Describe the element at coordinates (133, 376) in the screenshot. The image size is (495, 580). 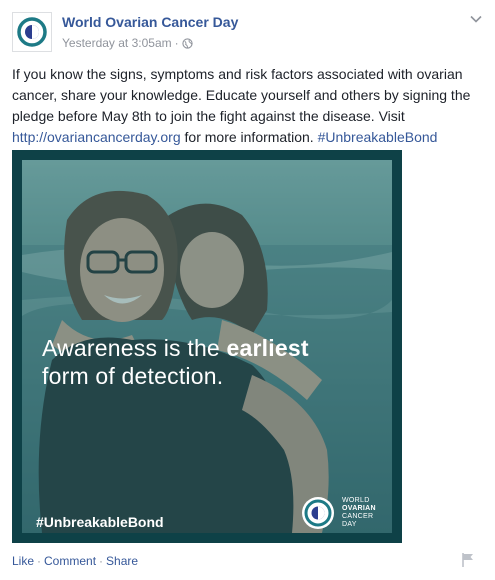
I see `headline-line2: form of detection.` at that location.